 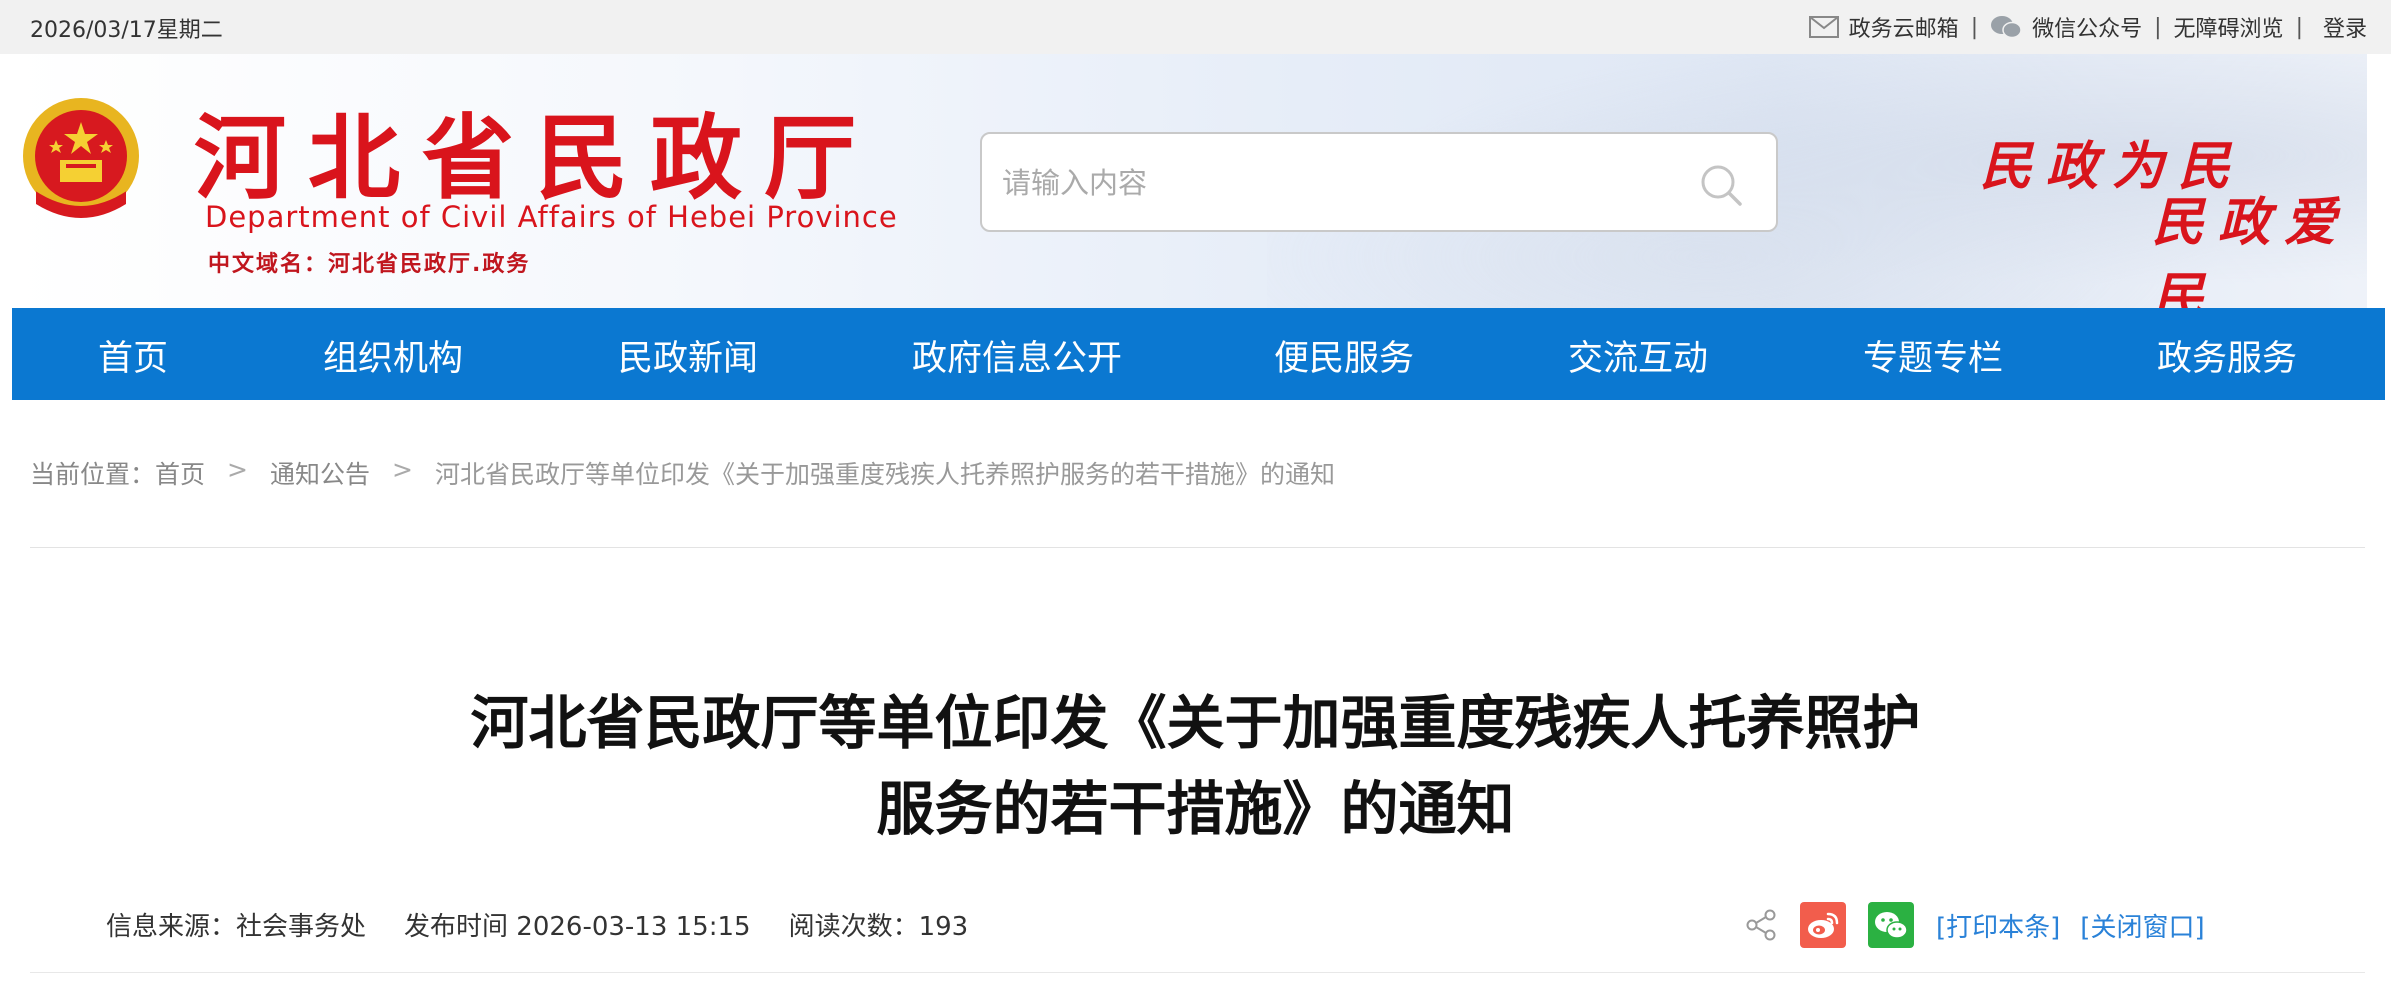 What do you see at coordinates (320, 473) in the screenshot?
I see `breadcrumb-section: 通知公告` at bounding box center [320, 473].